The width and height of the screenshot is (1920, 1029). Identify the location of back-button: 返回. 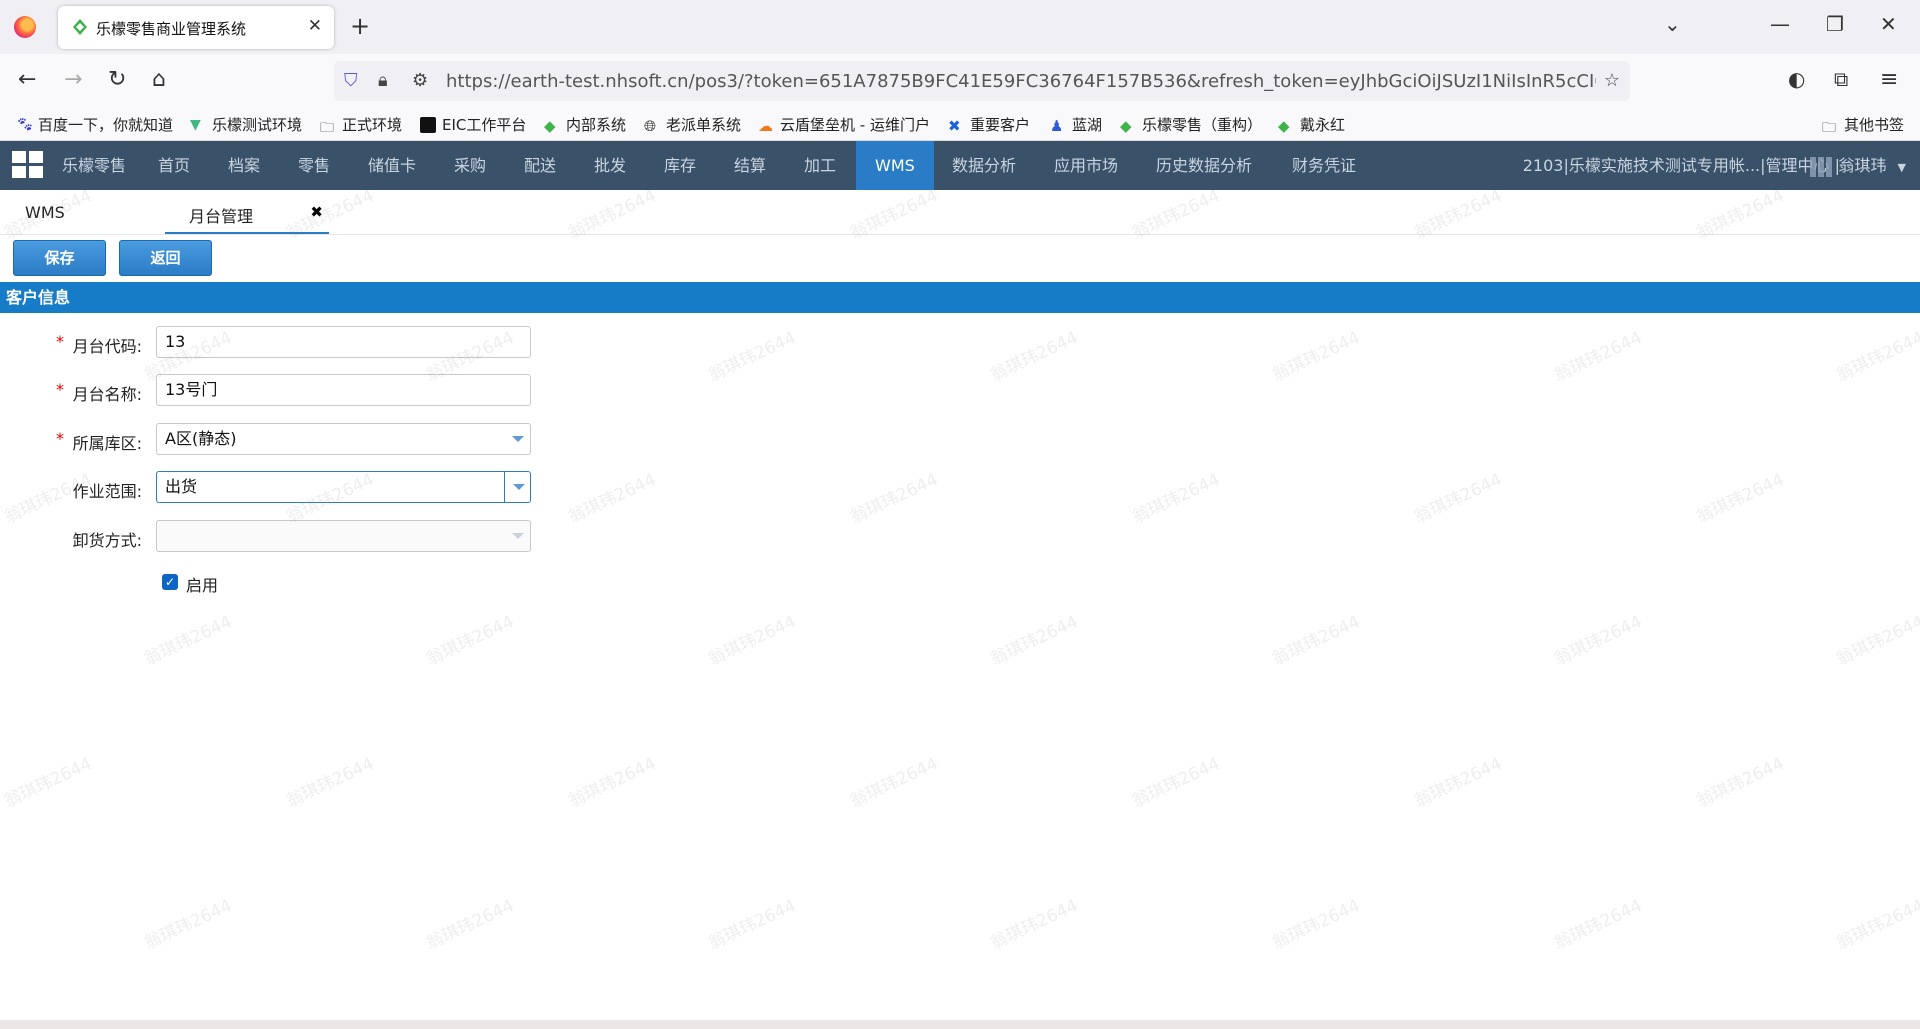
(165, 258).